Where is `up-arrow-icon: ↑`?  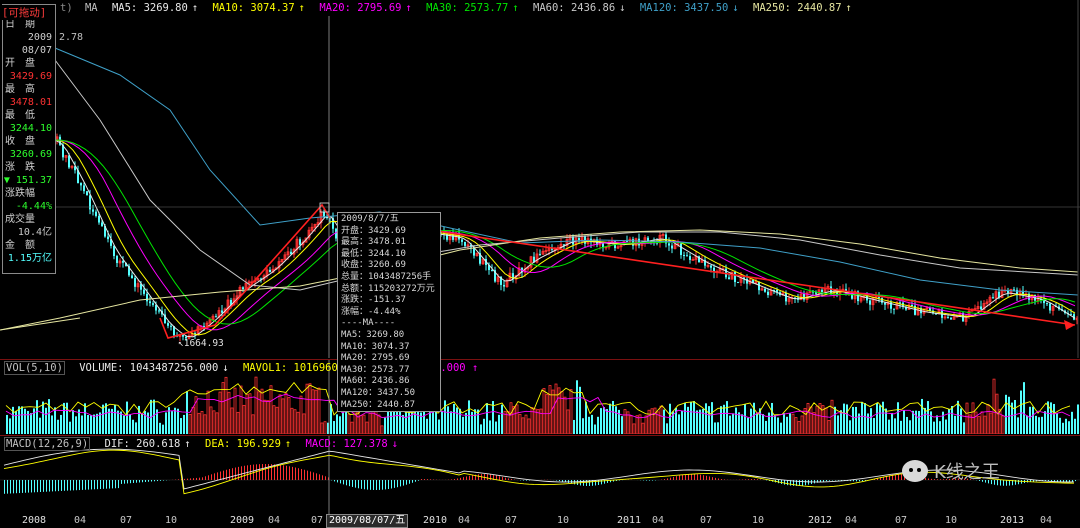 up-arrow-icon: ↑ is located at coordinates (475, 368).